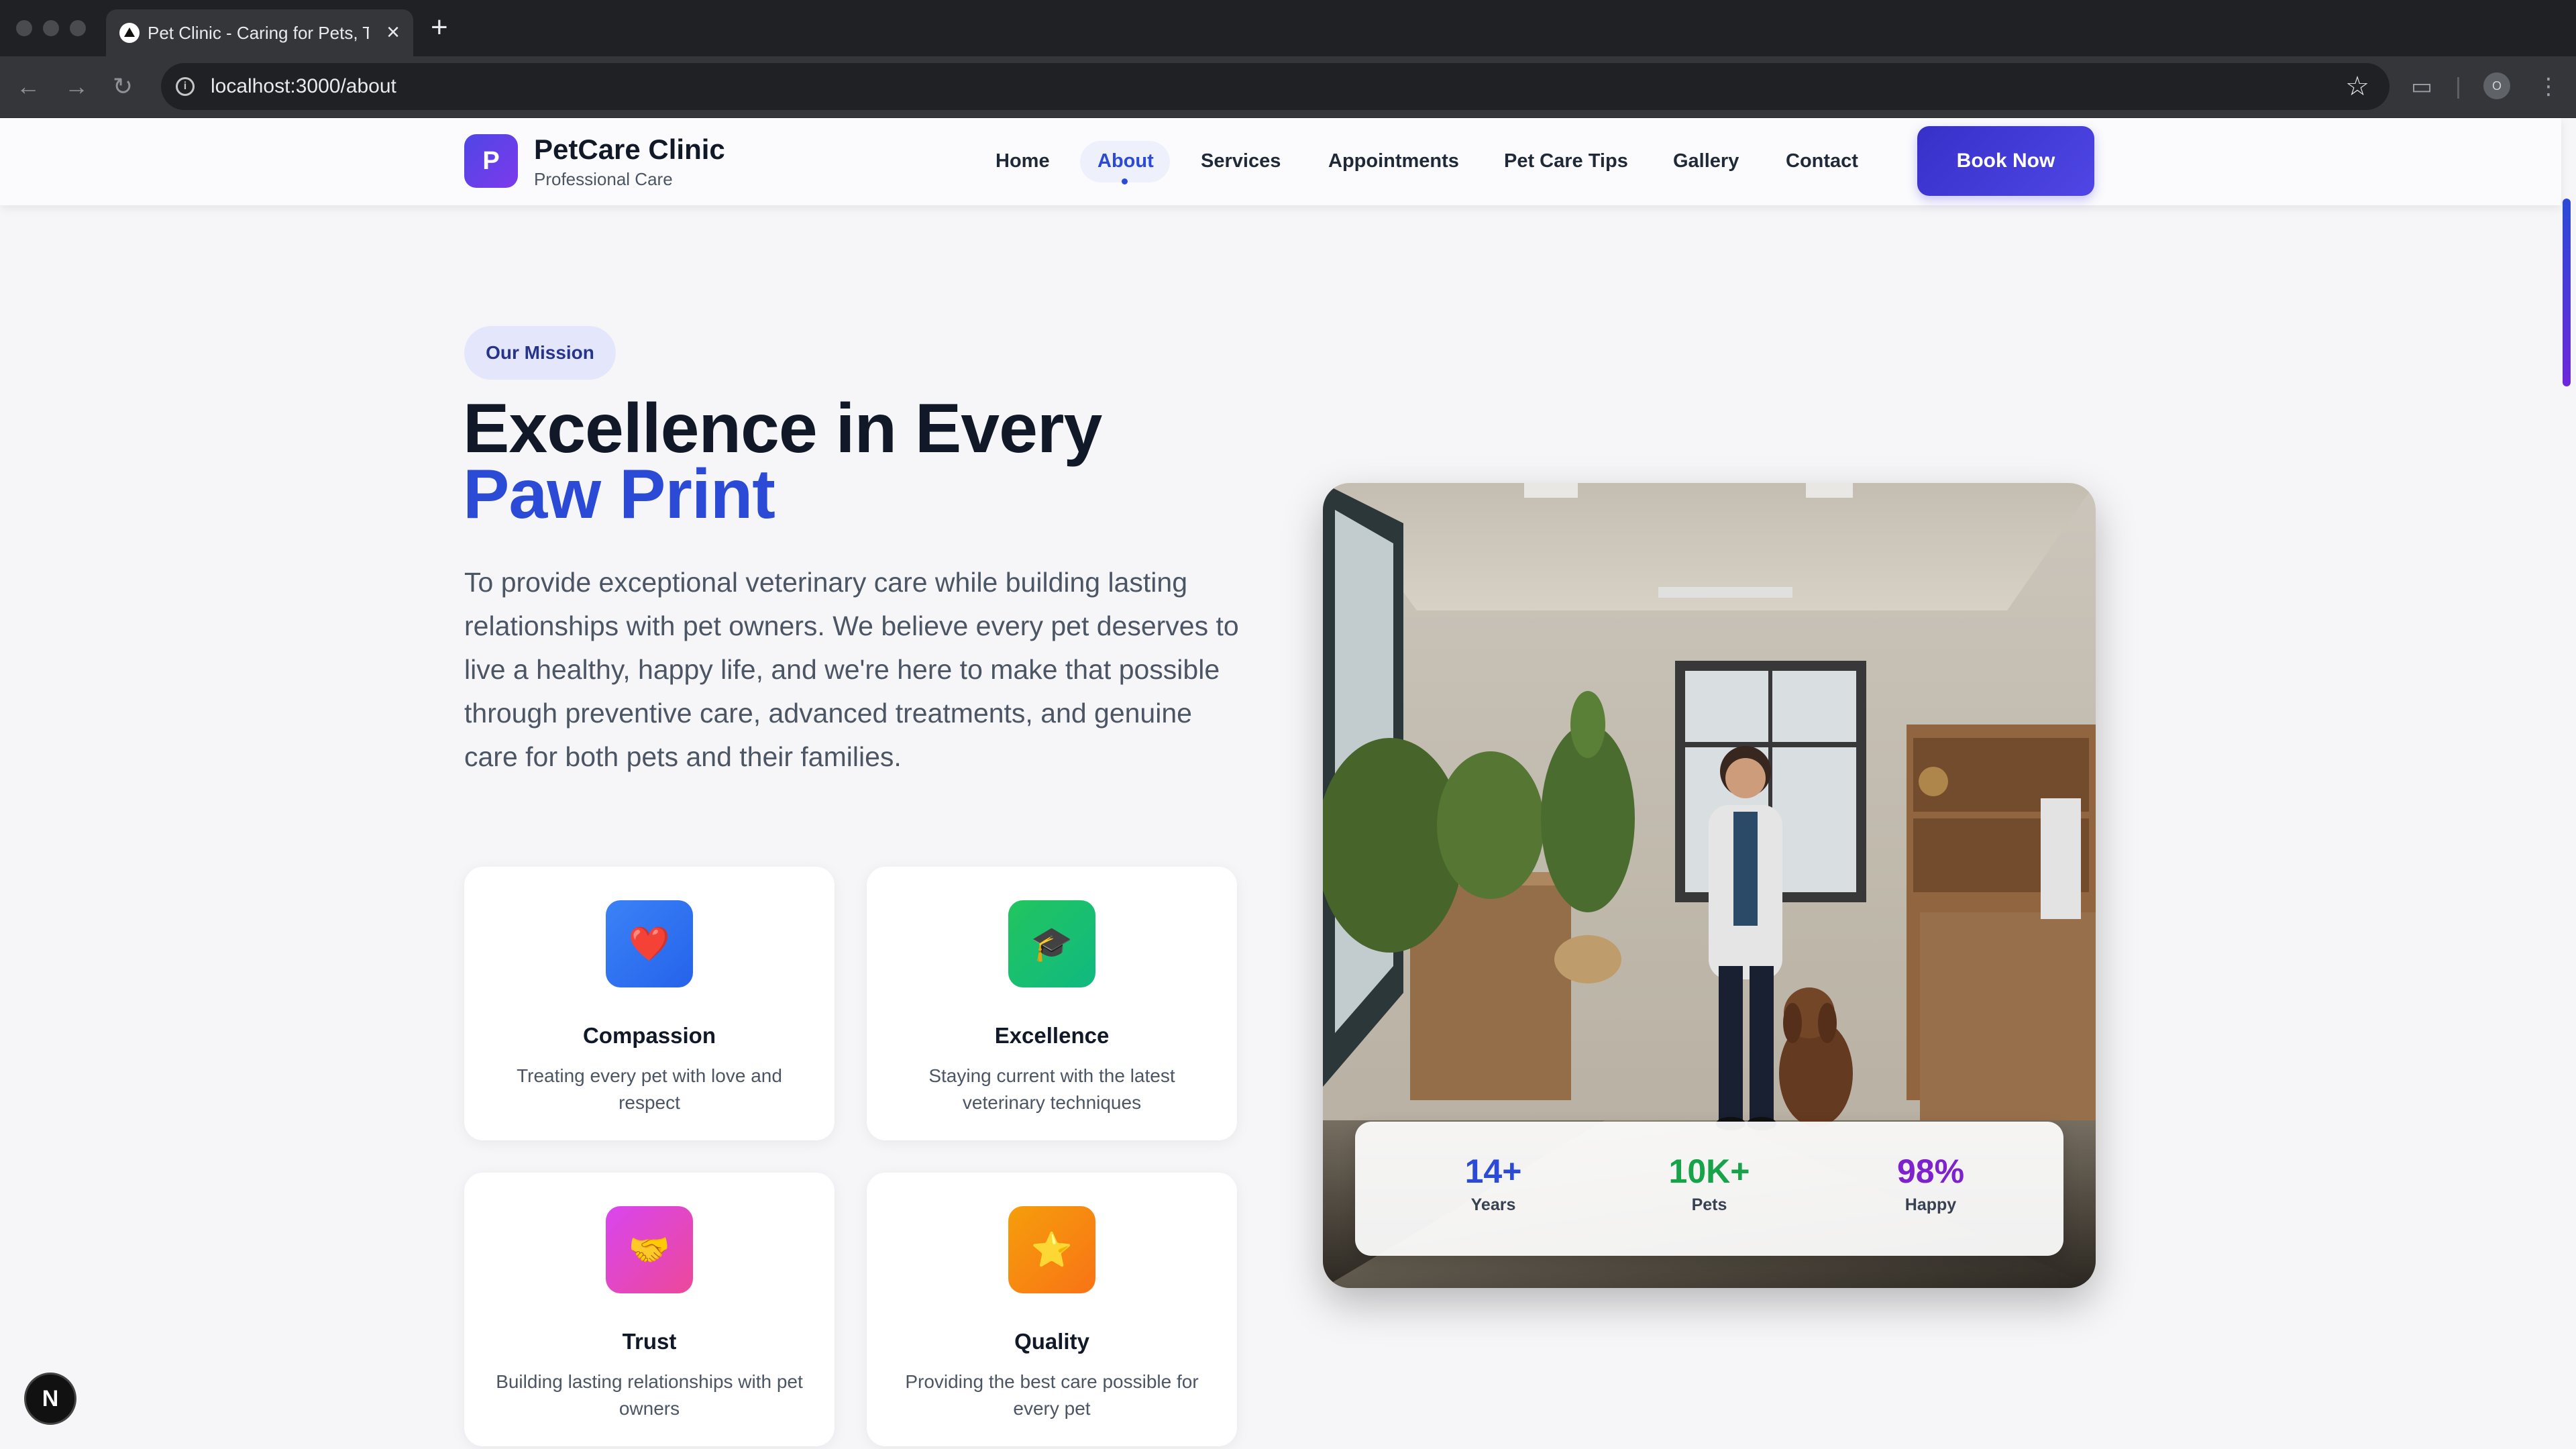  What do you see at coordinates (1393, 161) in the screenshot?
I see `nav-appointments: Appointments` at bounding box center [1393, 161].